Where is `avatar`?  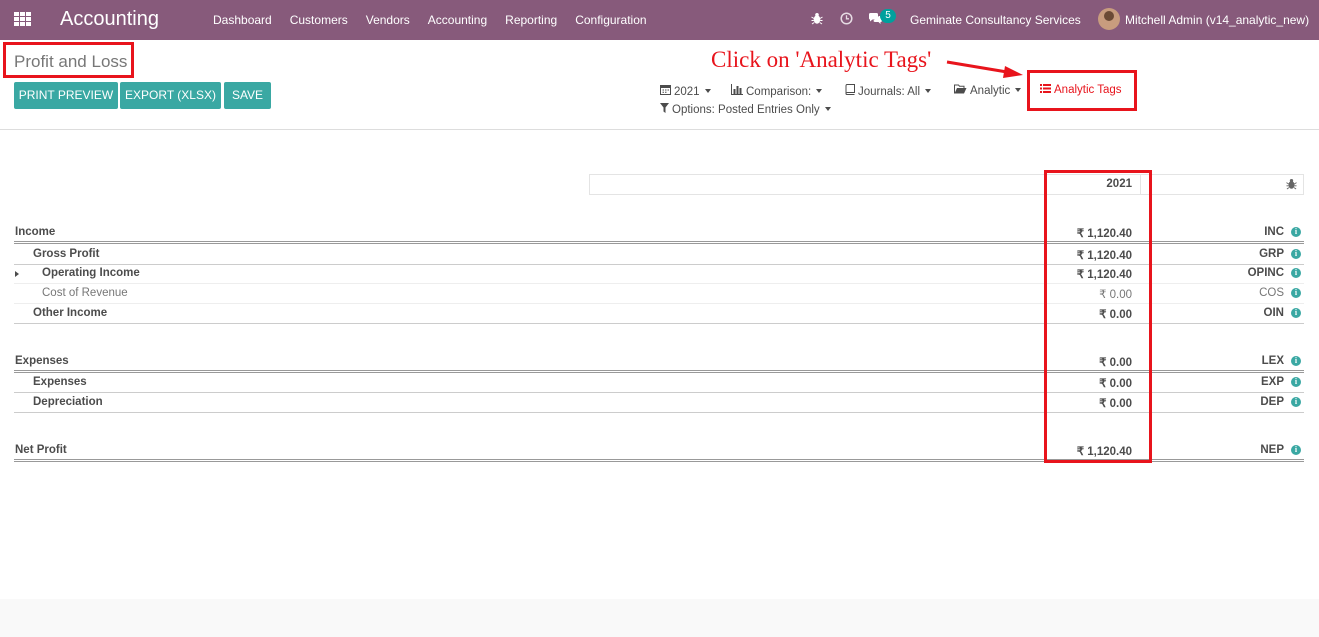
avatar is located at coordinates (1109, 19).